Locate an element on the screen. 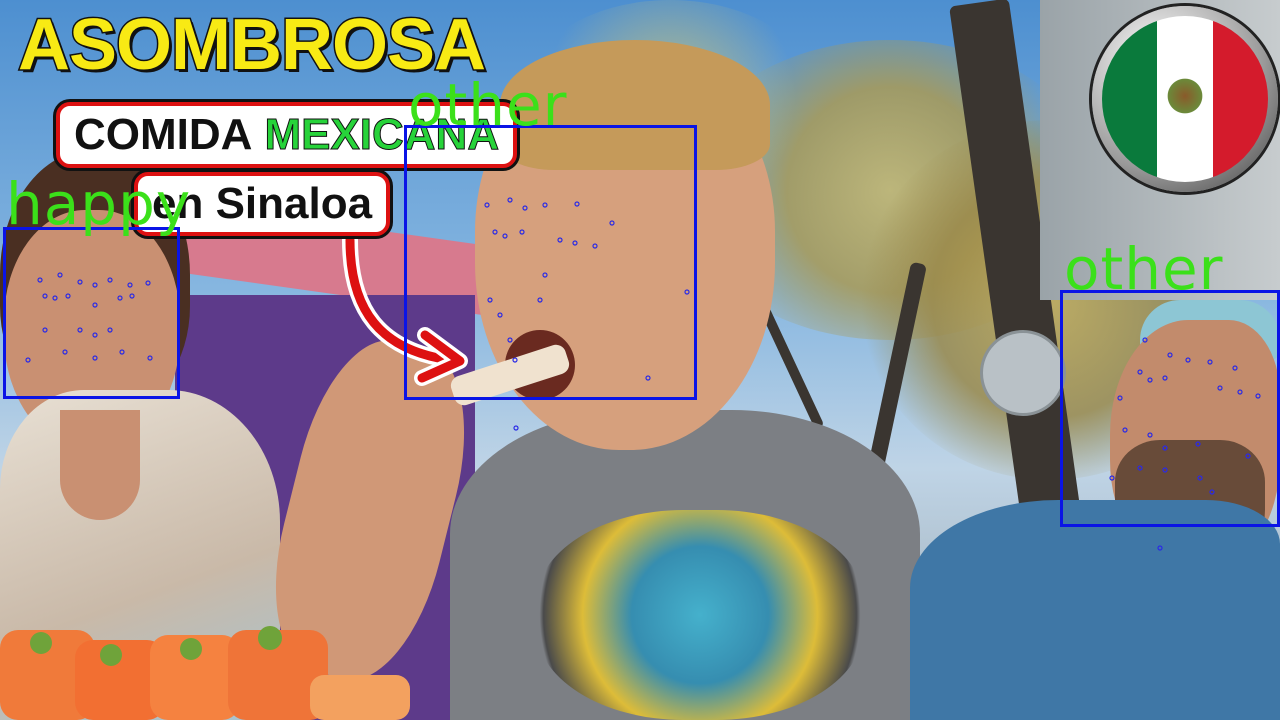 The height and width of the screenshot is (720, 1280). face-box-left is located at coordinates (91, 313).